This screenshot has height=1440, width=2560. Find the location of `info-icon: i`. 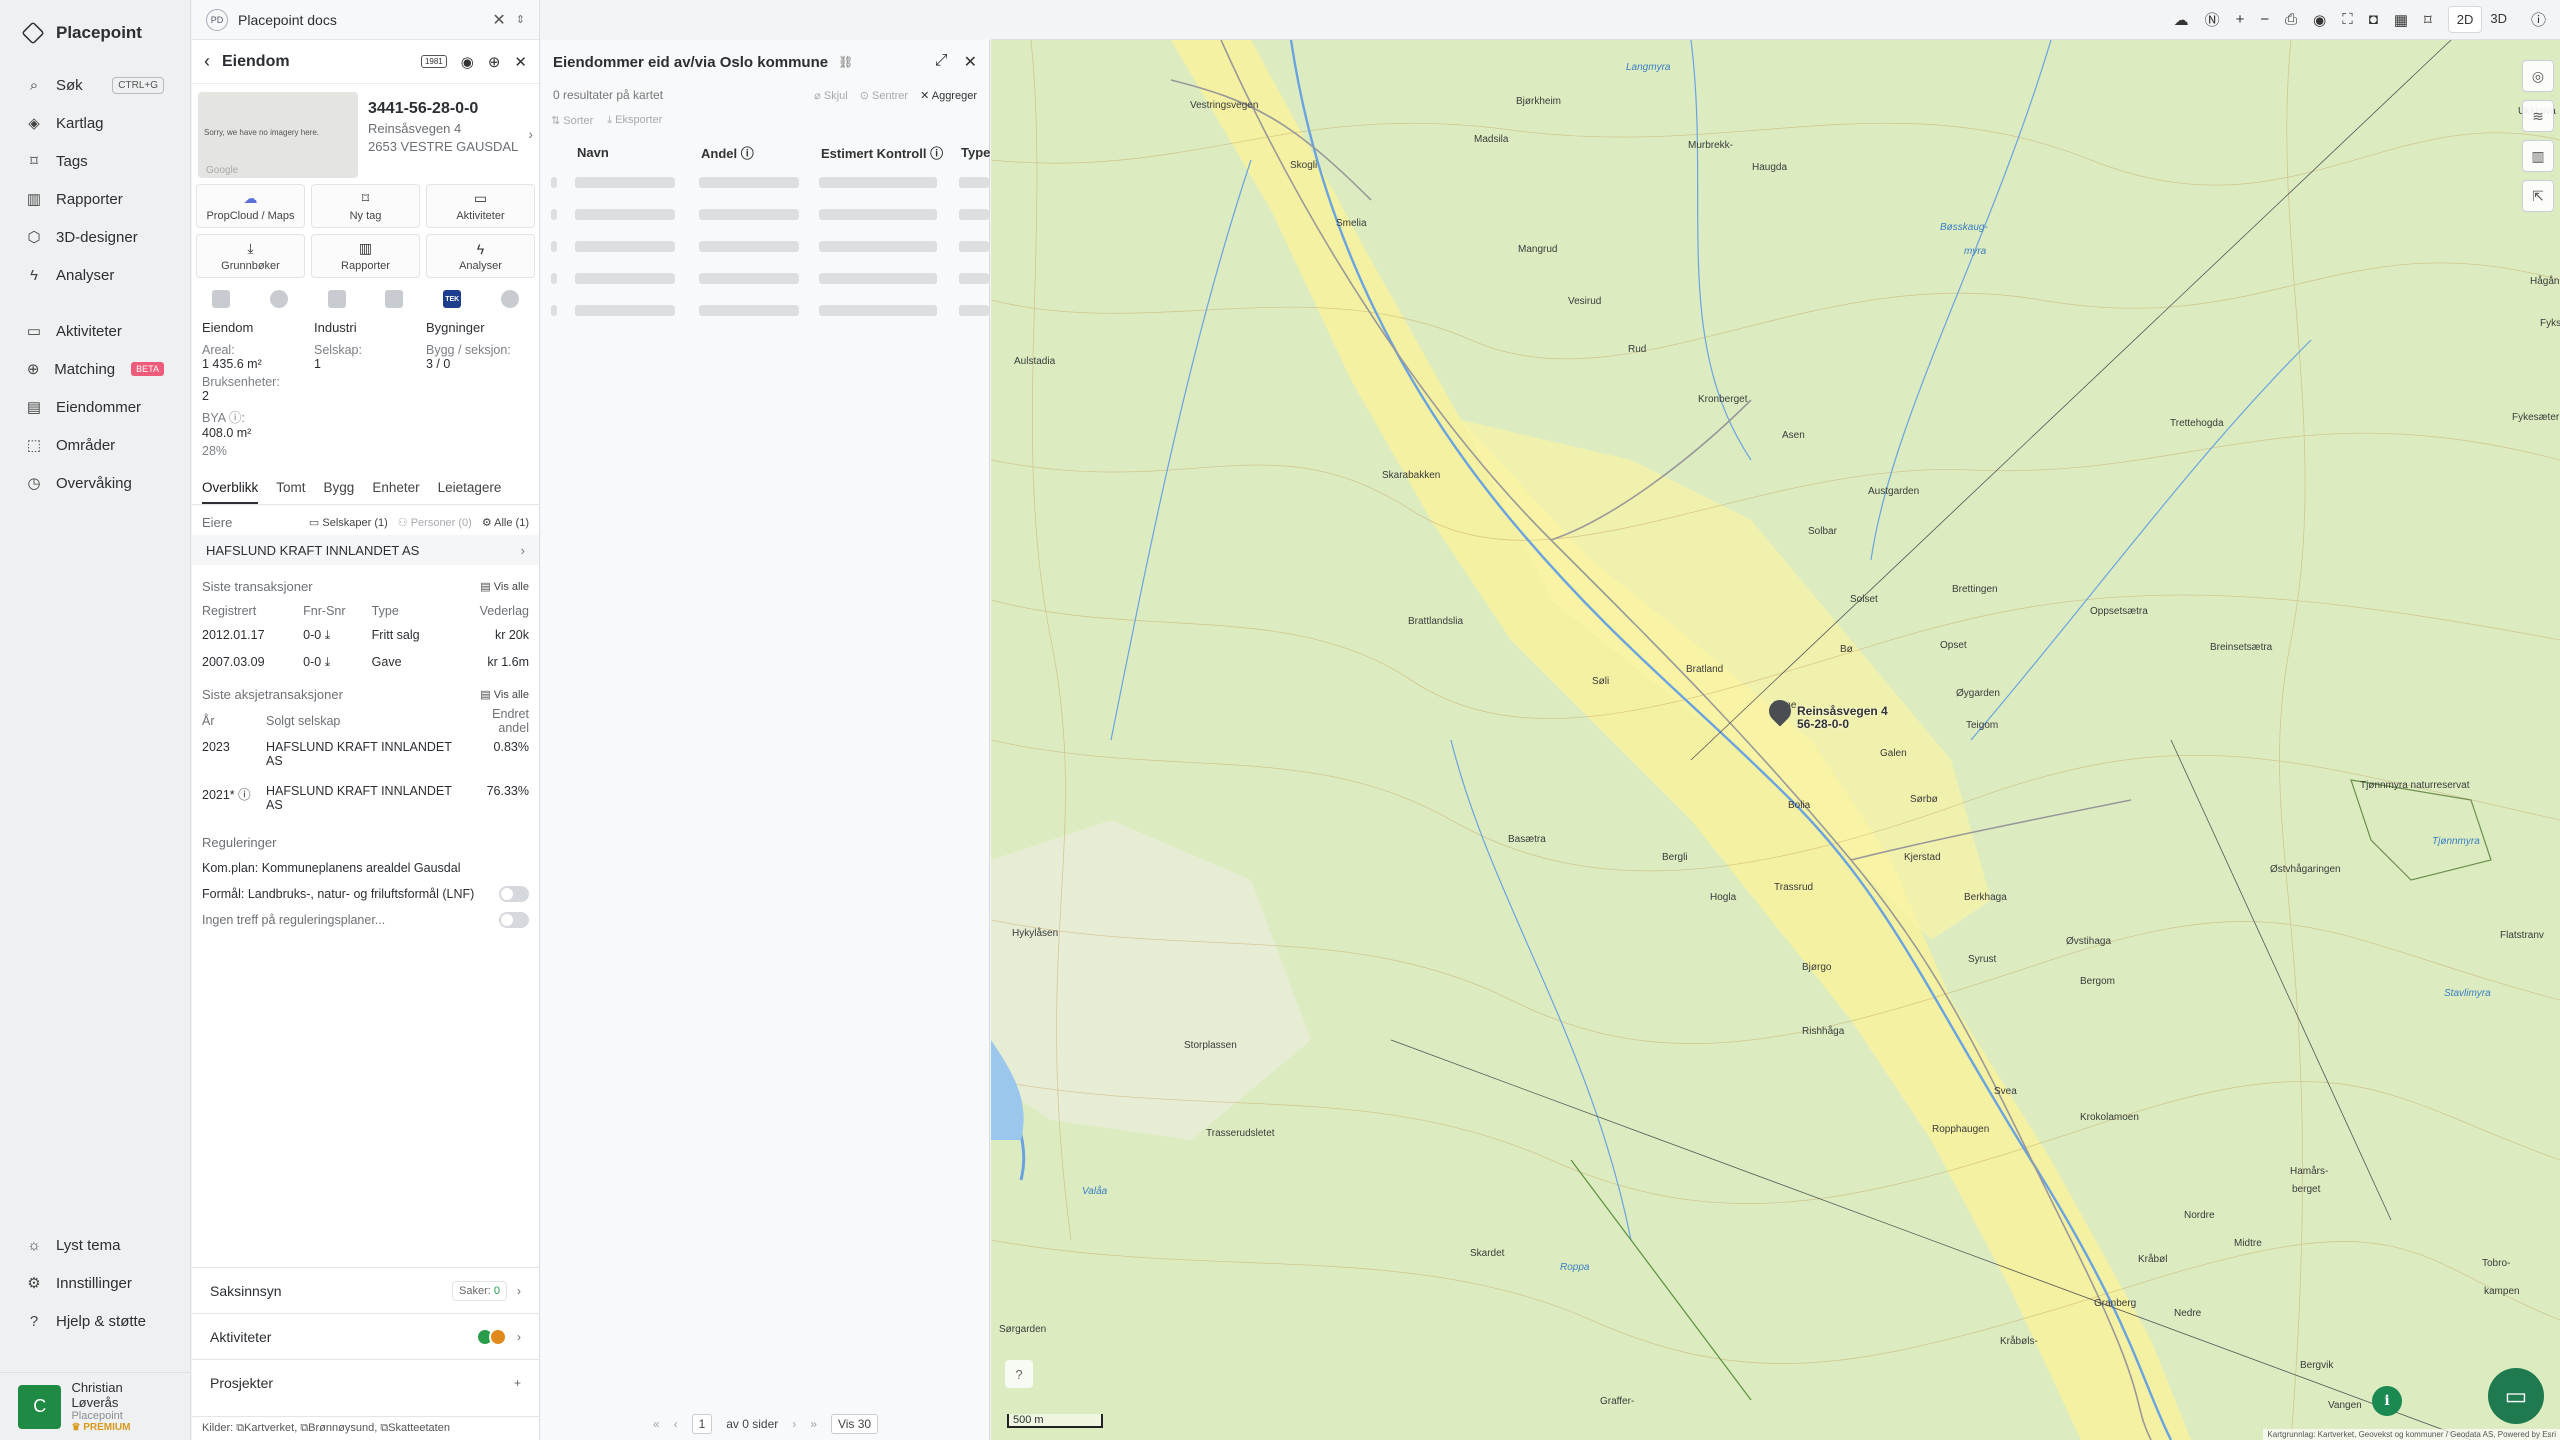

info-icon: i is located at coordinates (2387, 1401).